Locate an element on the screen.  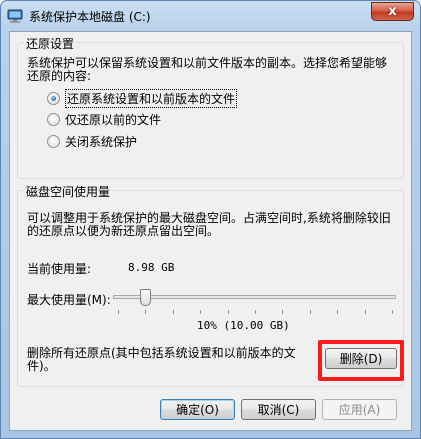
close-button: x is located at coordinates (392, 11).